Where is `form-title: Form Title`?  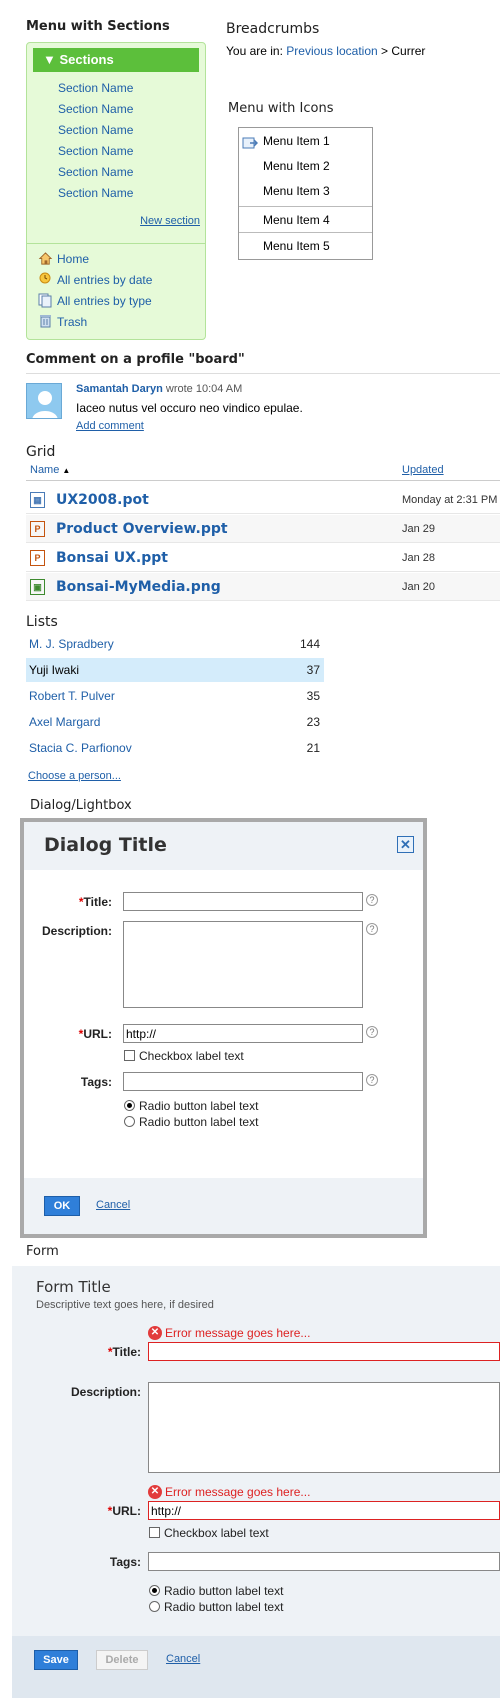 form-title: Form Title is located at coordinates (73, 1287).